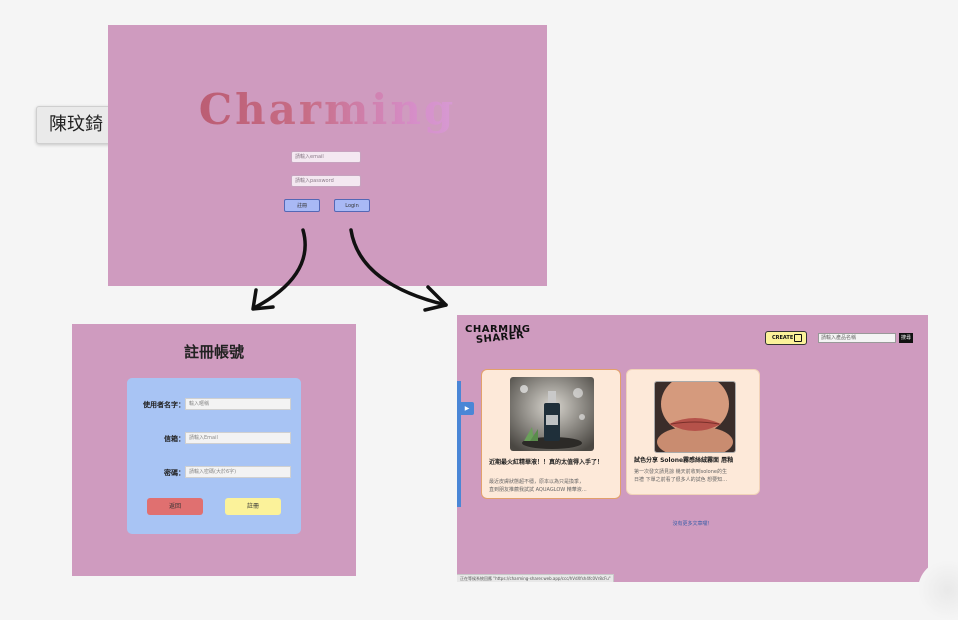 Image resolution: width=958 pixels, height=620 pixels. Describe the element at coordinates (857, 338) in the screenshot. I see `search-input: 請輸入產品名稱` at that location.